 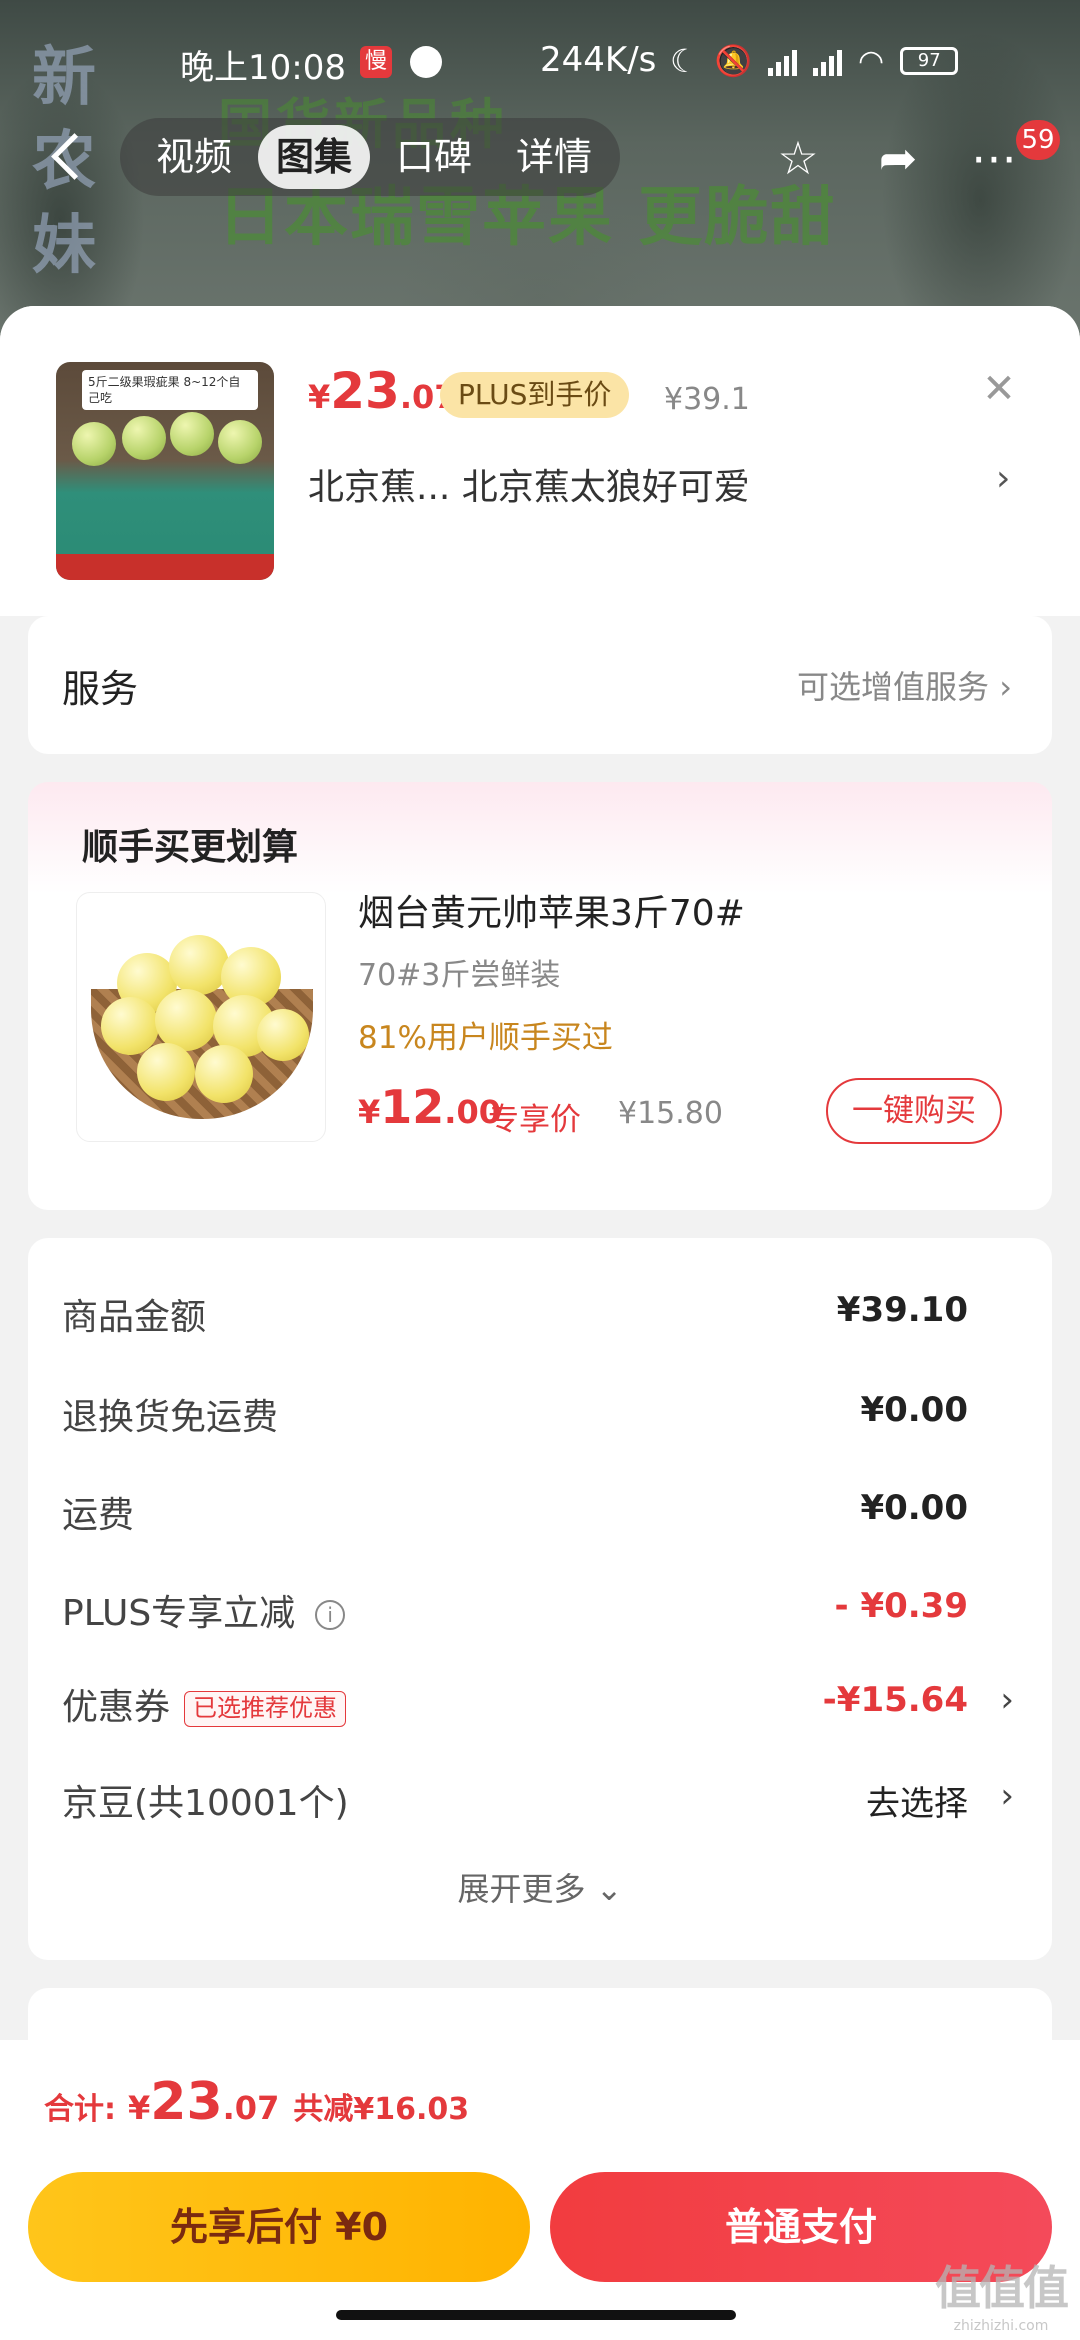 I want to click on close-icon: ✕, so click(x=999, y=389).